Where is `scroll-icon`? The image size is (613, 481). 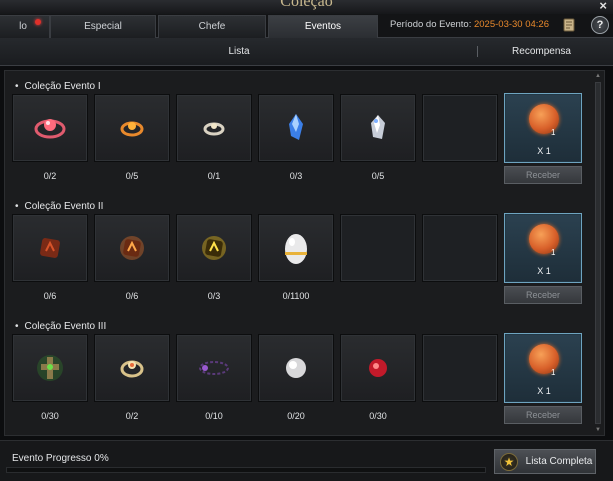
scroll-icon is located at coordinates (569, 25).